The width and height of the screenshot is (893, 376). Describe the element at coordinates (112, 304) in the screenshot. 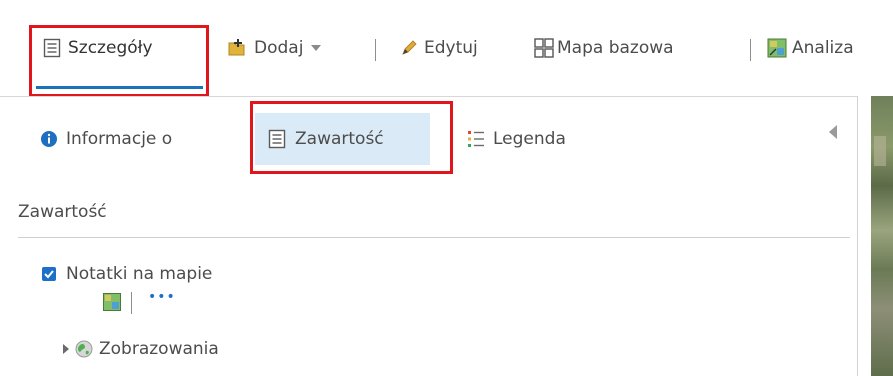

I see `layer-symbol-icon` at that location.